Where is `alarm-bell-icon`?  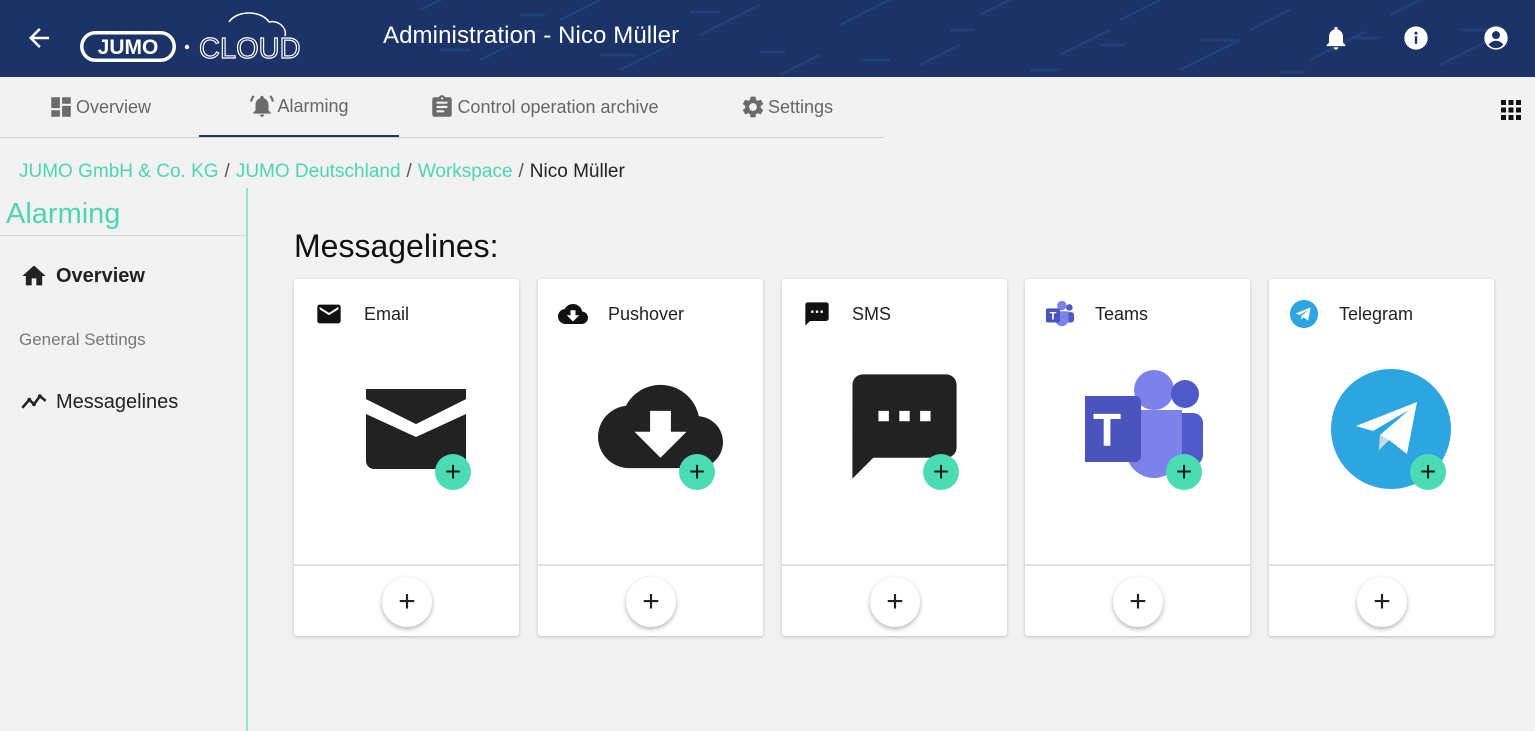
alarm-bell-icon is located at coordinates (262, 106).